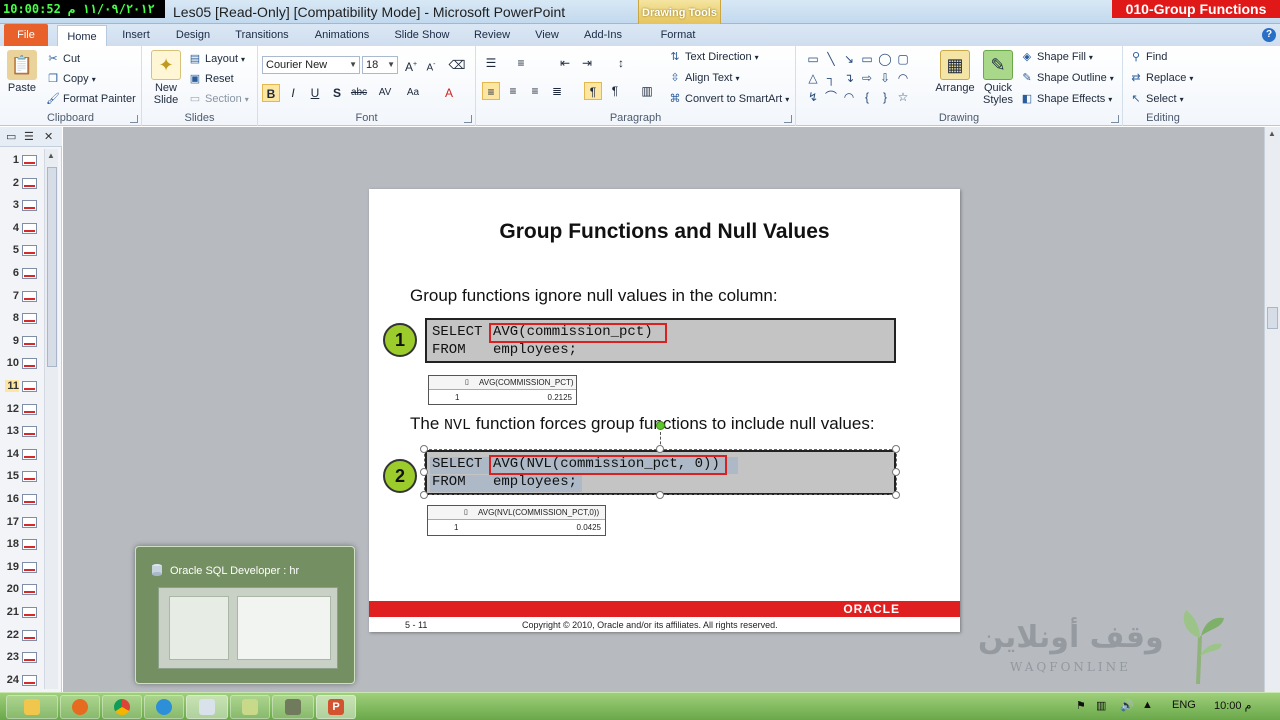 The width and height of the screenshot is (1280, 720). Describe the element at coordinates (424, 472) in the screenshot. I see `resize-handle-w` at that location.